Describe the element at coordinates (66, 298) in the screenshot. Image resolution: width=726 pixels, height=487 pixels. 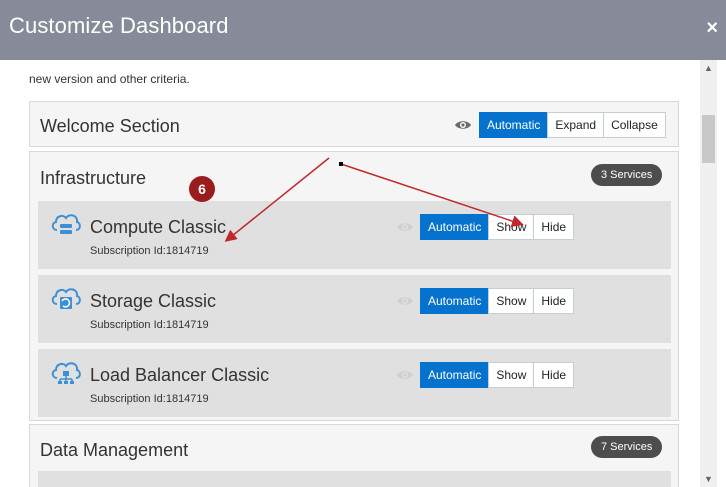
I see `storage-cloud-icon` at that location.